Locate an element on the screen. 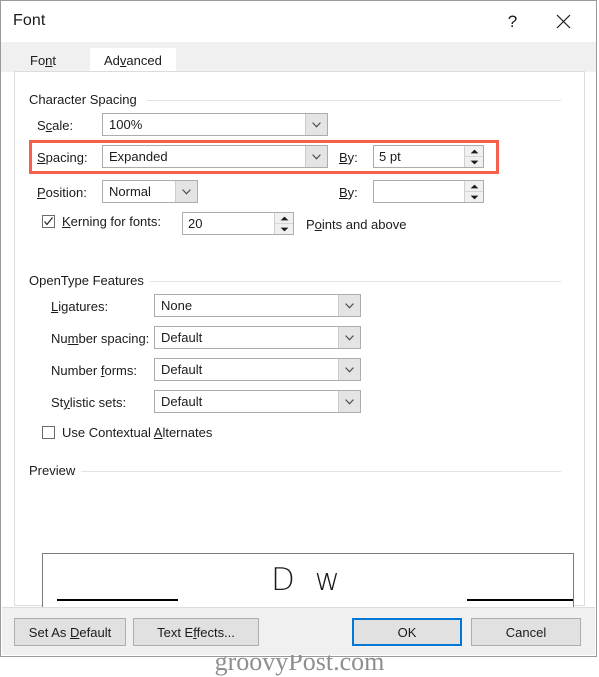 The image size is (599, 677). set-as-default-label: Set As Default is located at coordinates (70, 632).